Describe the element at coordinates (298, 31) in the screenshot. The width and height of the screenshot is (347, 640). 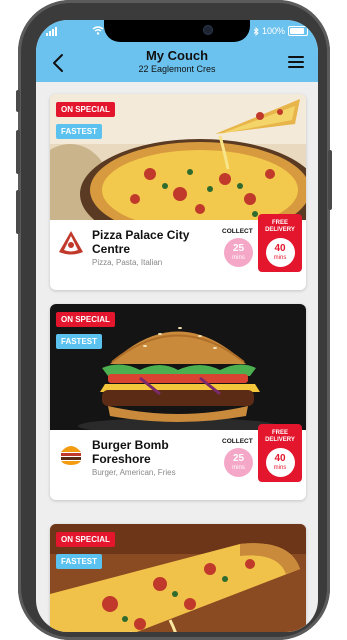
I see `battery-icon` at that location.